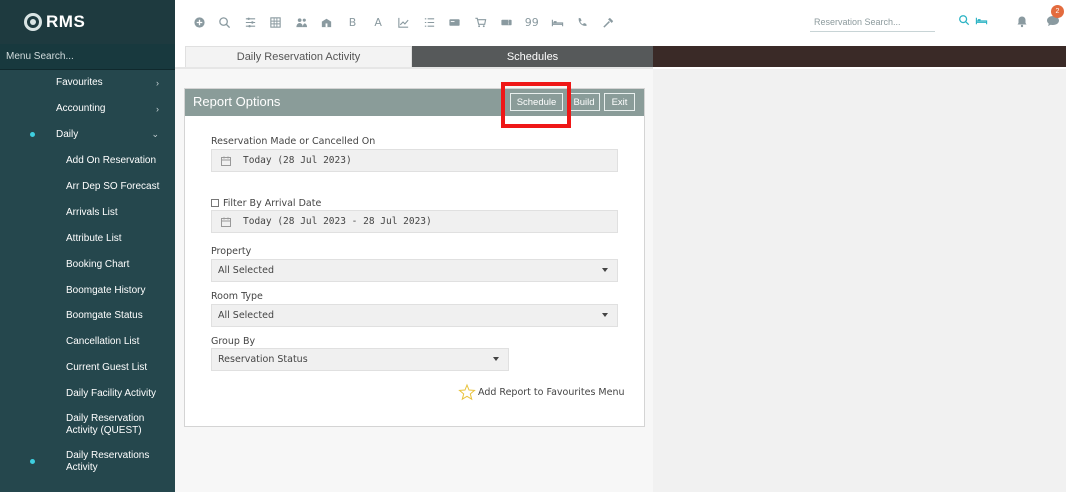  I want to click on reservation-search-input, so click(872, 22).